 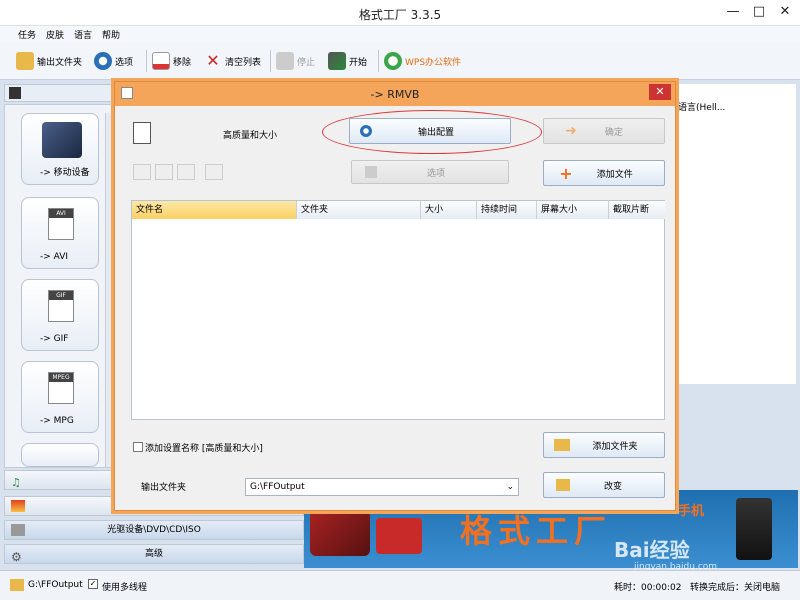 I want to click on camera-icon, so click(x=399, y=536).